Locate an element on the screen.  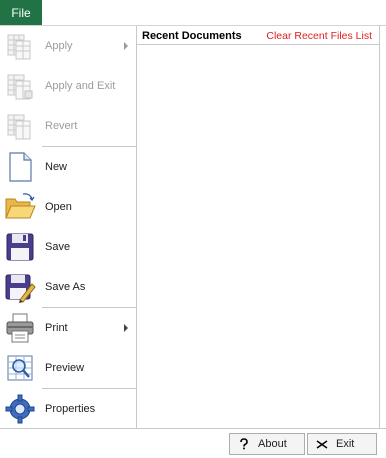
file-tab: File is located at coordinates (21, 12).